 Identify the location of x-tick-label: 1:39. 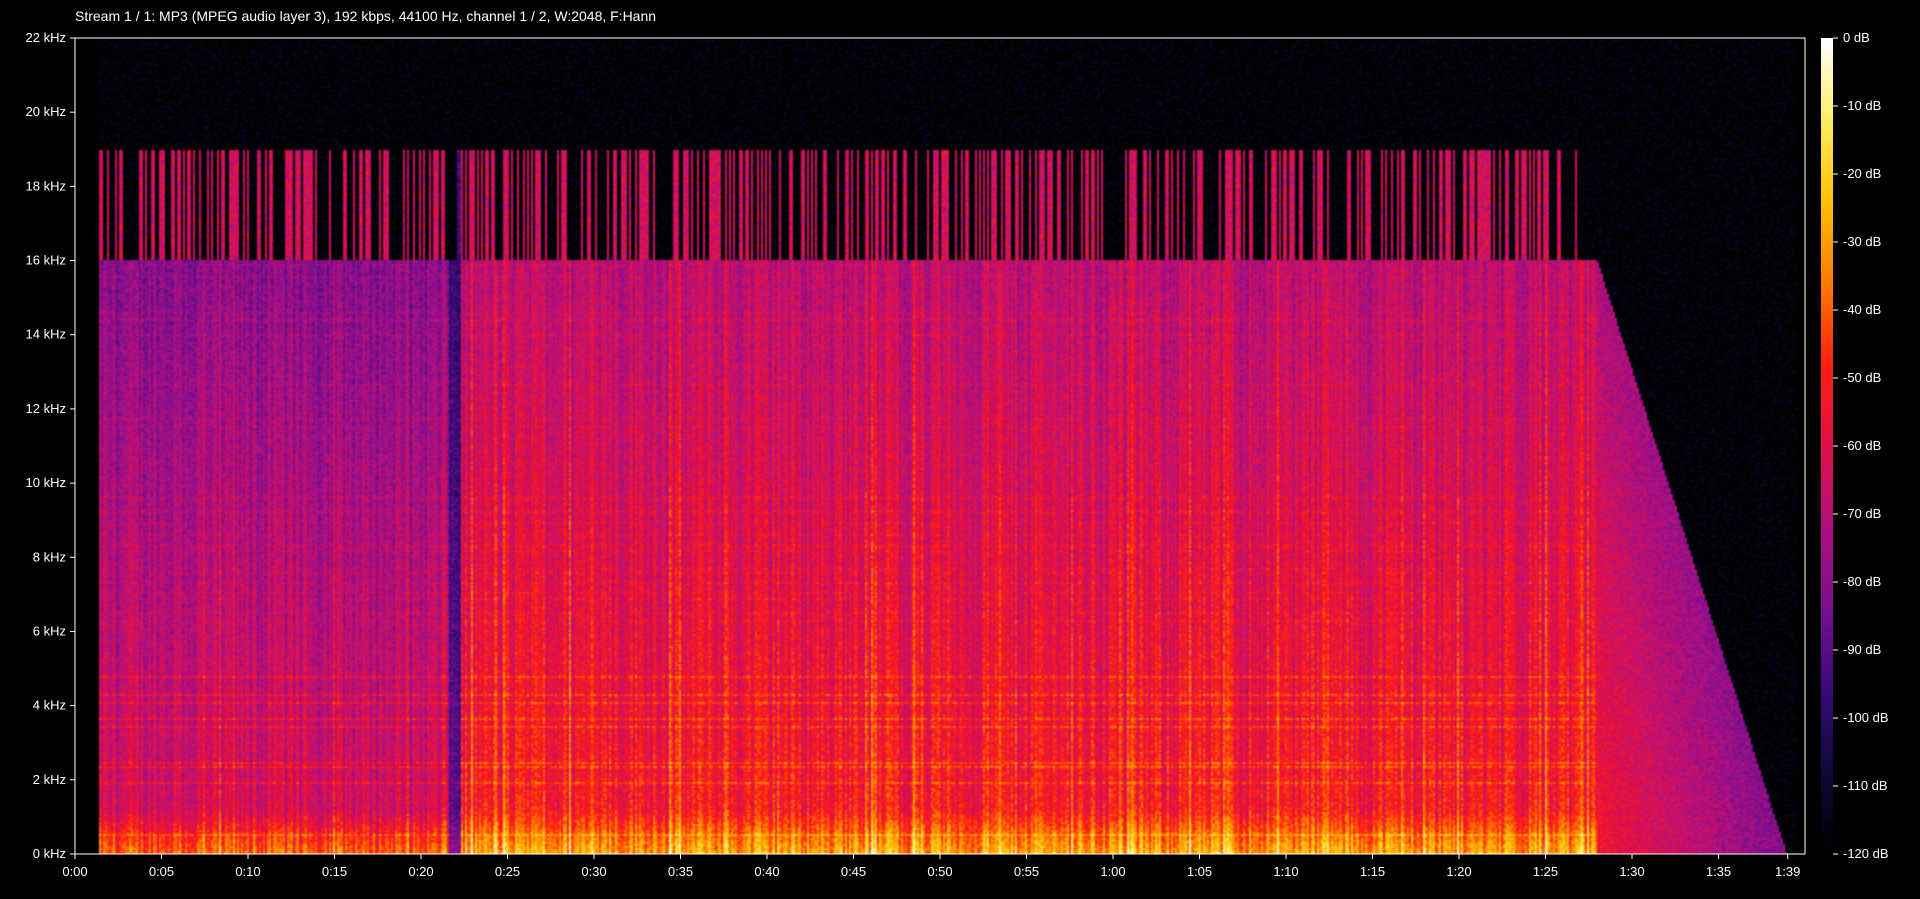
(1787, 871).